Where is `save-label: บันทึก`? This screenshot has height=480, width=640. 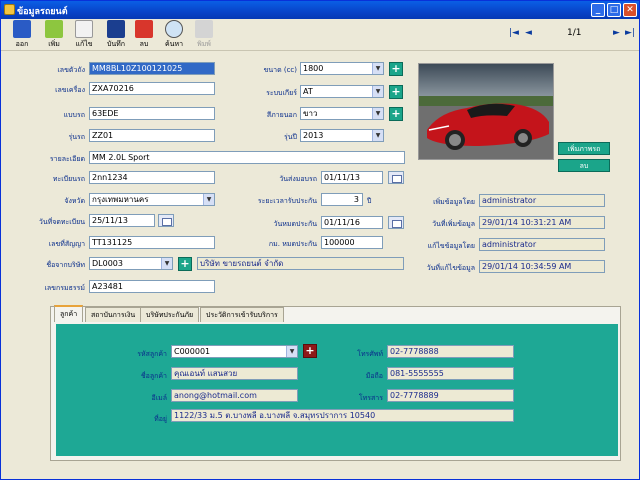
save-label: บันทึก is located at coordinates (116, 44).